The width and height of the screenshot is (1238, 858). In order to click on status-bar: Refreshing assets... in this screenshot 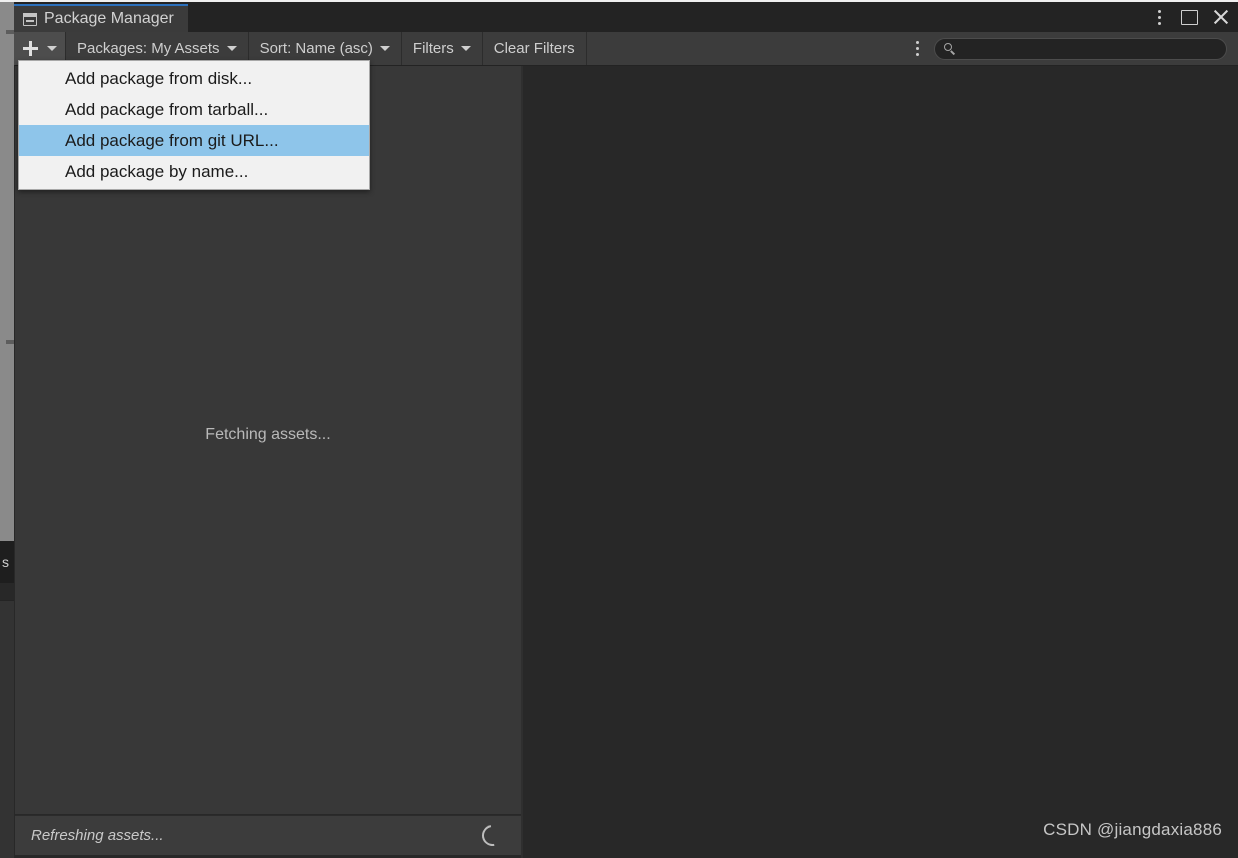, I will do `click(268, 835)`.